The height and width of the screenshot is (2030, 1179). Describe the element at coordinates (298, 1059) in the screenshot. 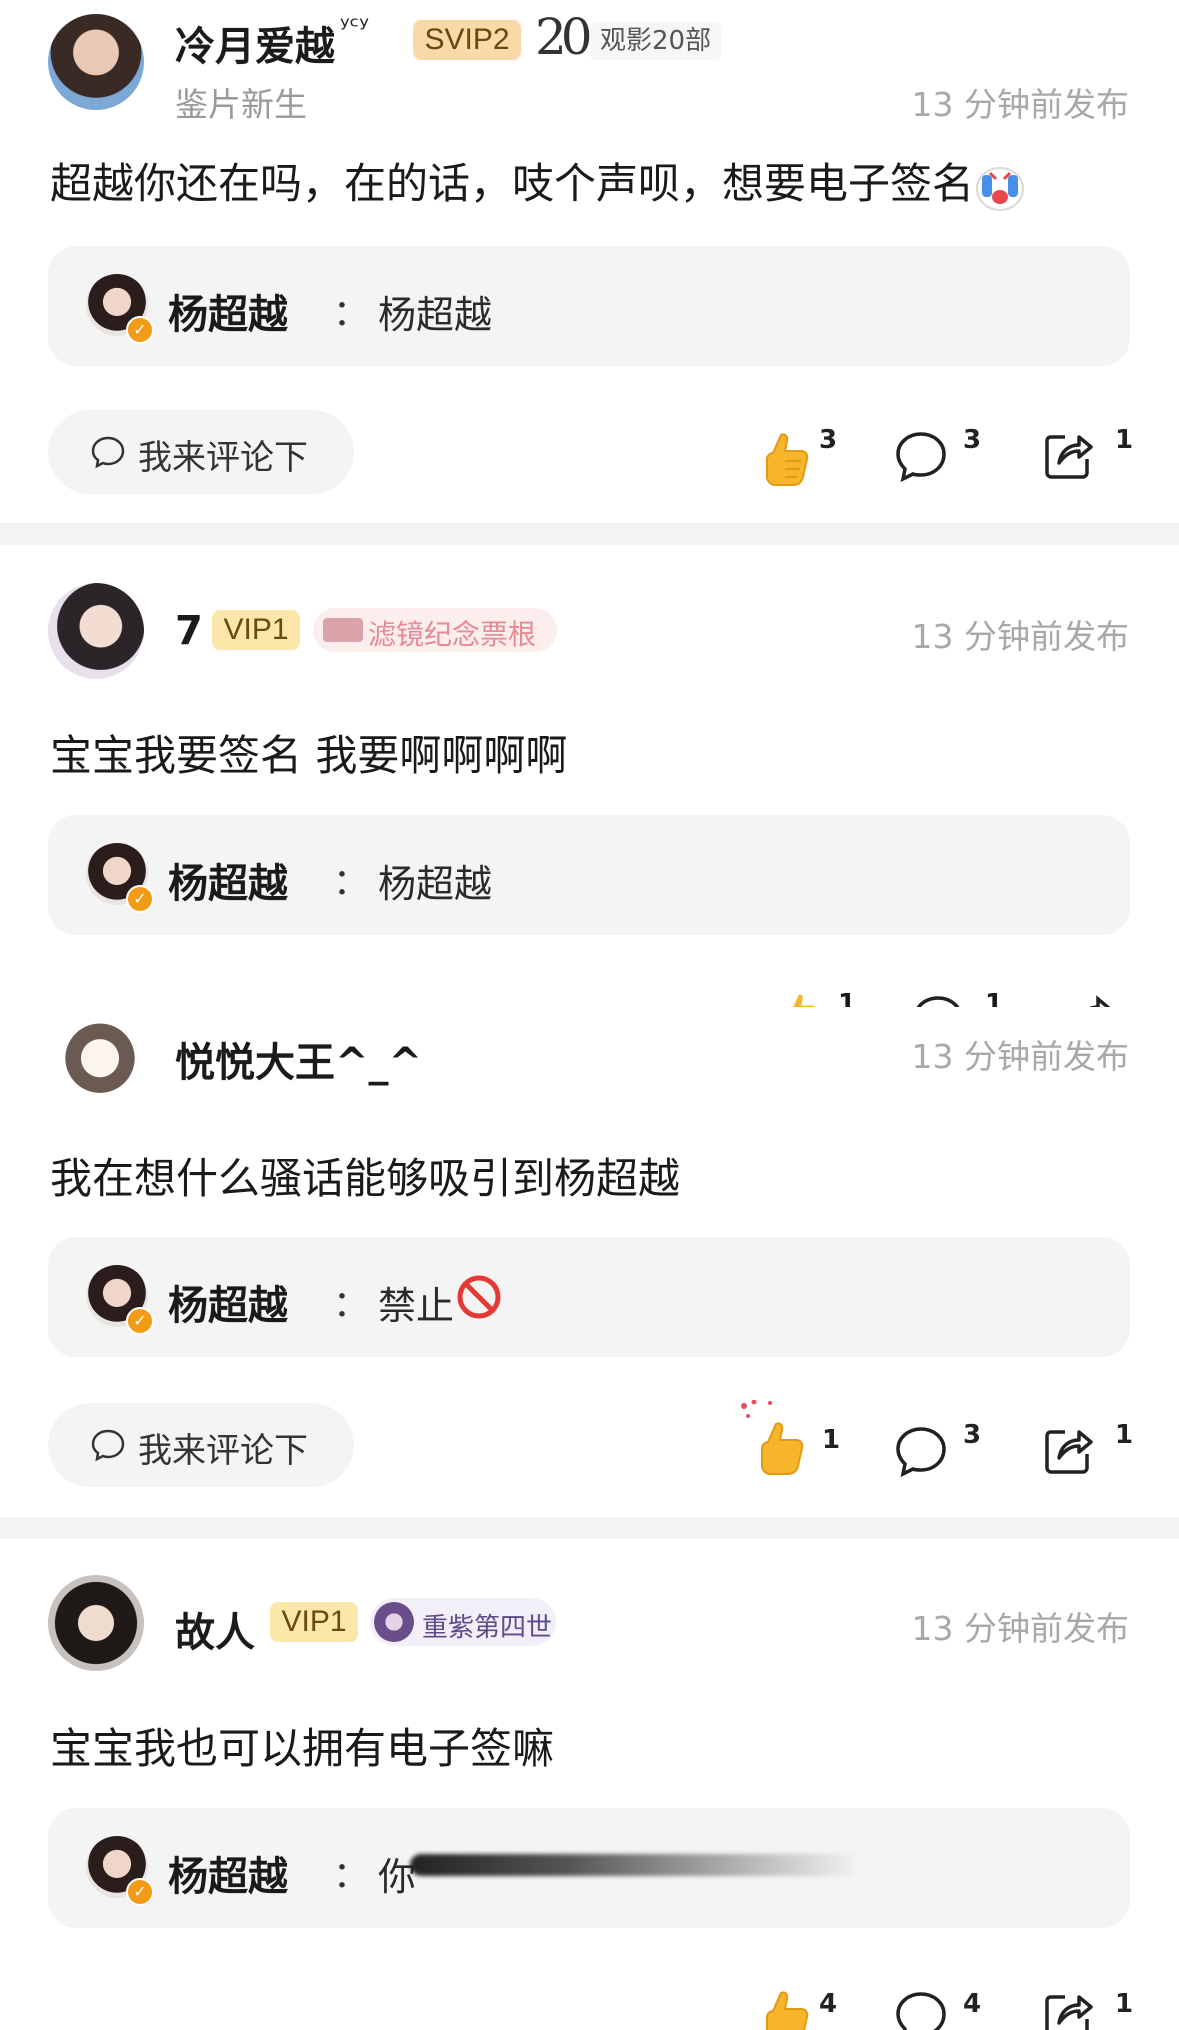

I see `username: 悦悦大王^_^` at that location.